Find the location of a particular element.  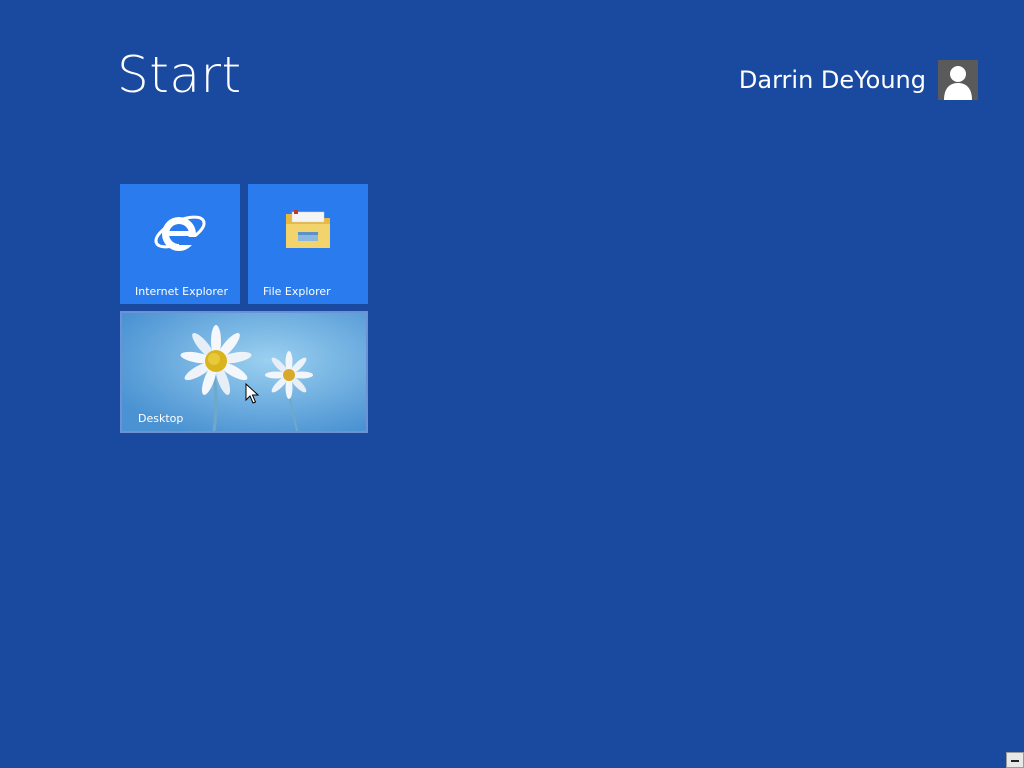

internet-explorer-icon is located at coordinates (180, 232).